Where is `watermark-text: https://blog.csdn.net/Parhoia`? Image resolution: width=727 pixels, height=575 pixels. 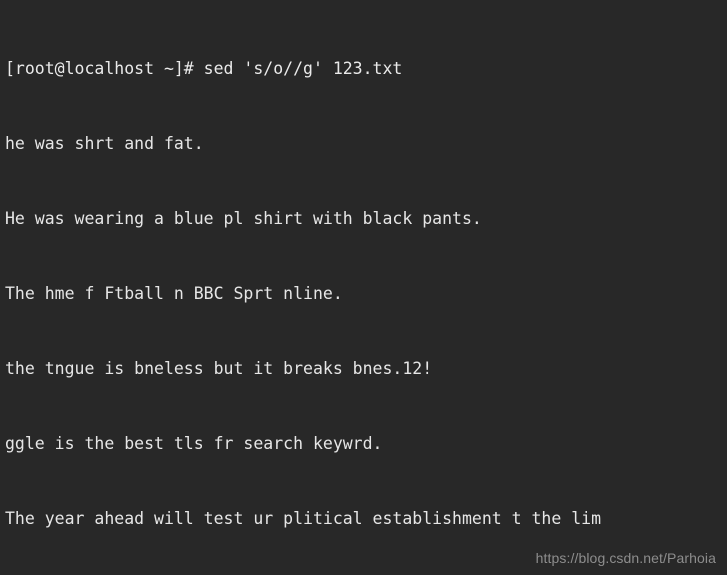
watermark-text: https://blog.csdn.net/Parhoia is located at coordinates (625, 558).